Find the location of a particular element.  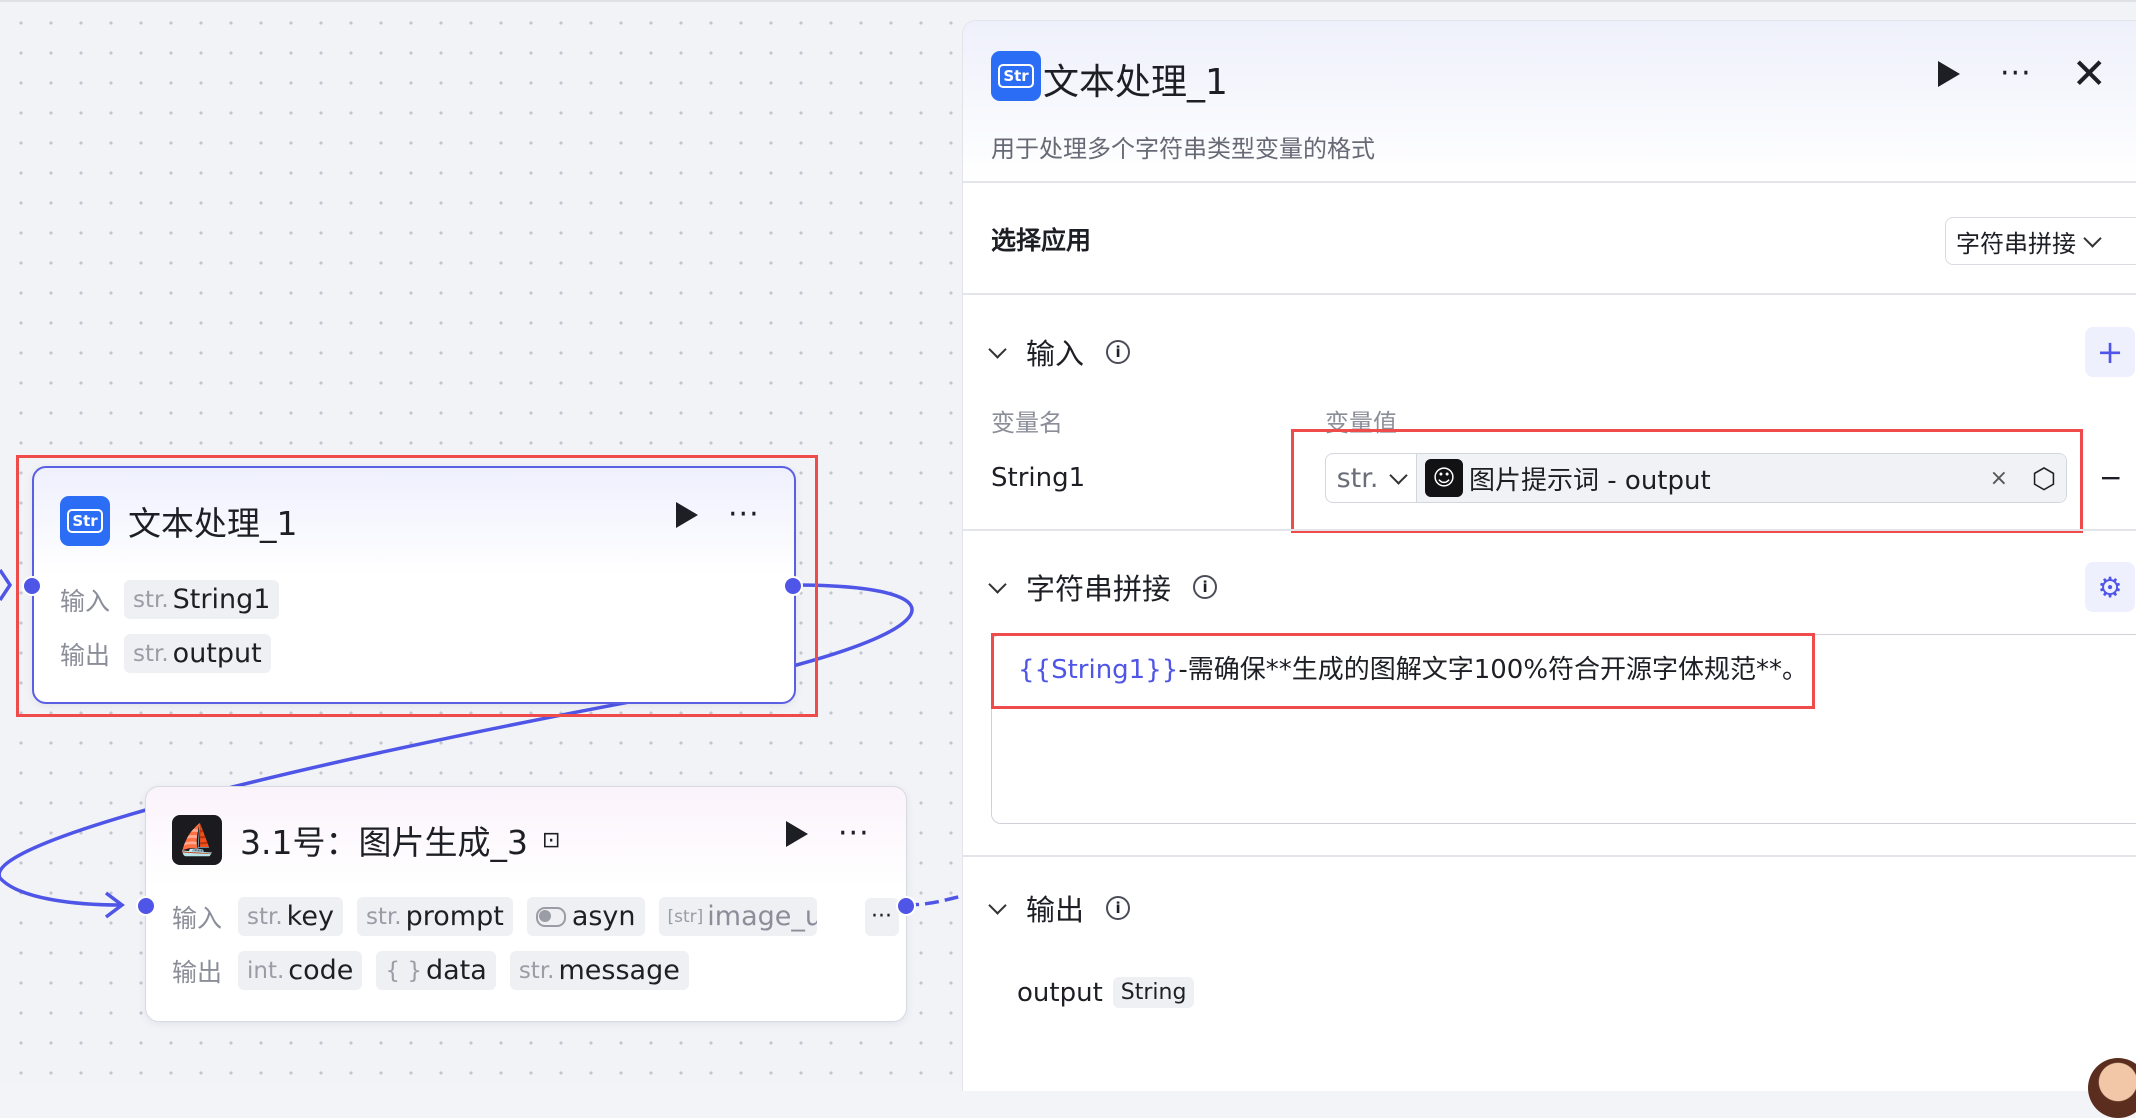

output-section-title: 输出 is located at coordinates (1055, 910).